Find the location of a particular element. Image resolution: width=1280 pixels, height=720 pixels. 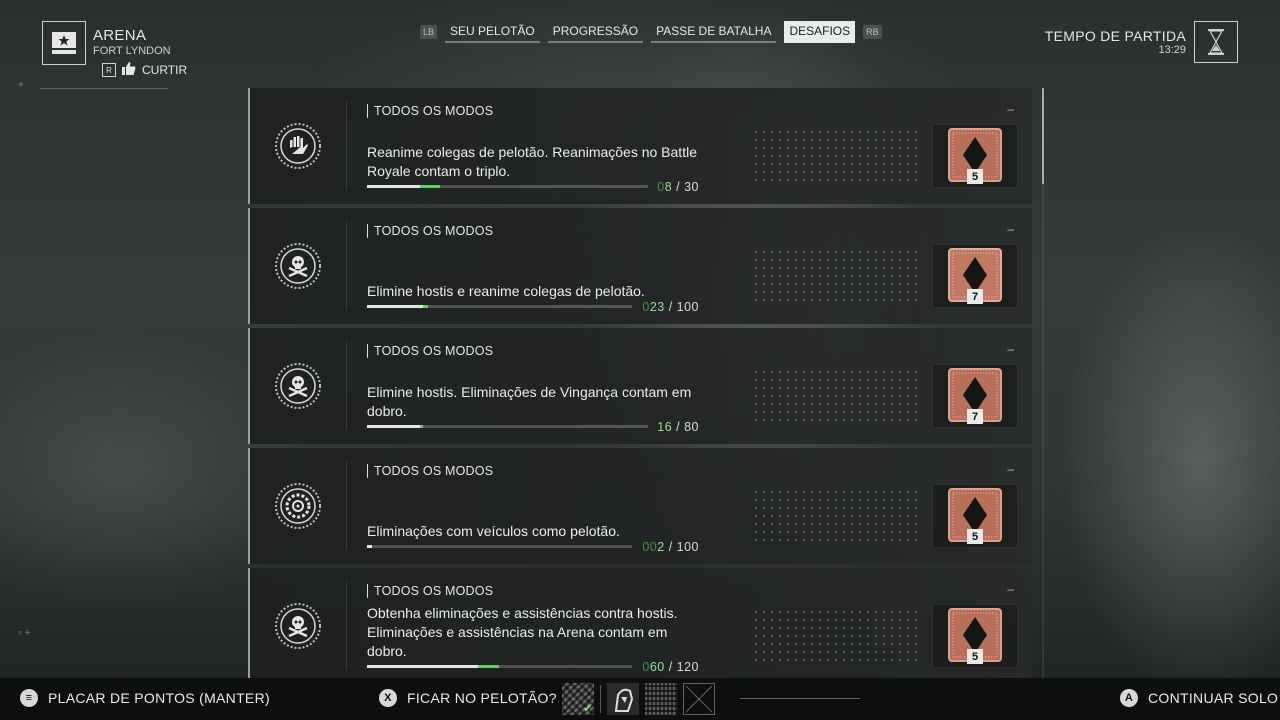

challenge-description: Eliminações com veículos como pelotão. is located at coordinates (493, 531).